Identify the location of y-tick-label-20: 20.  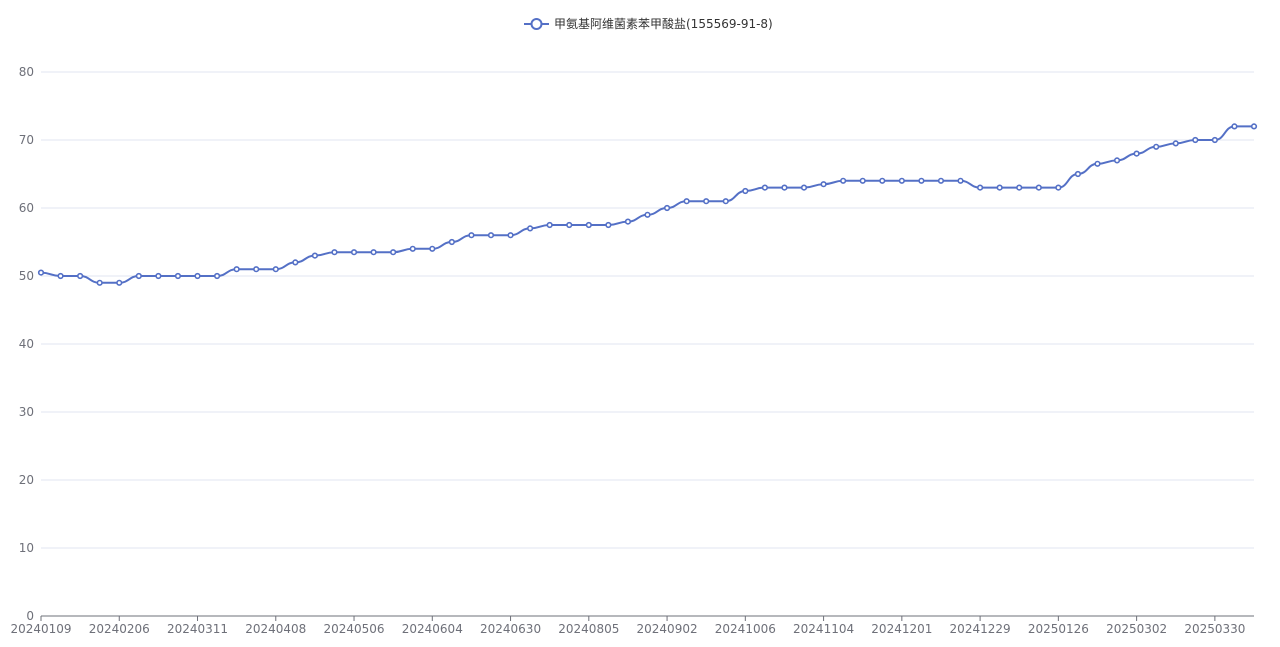
(26, 480).